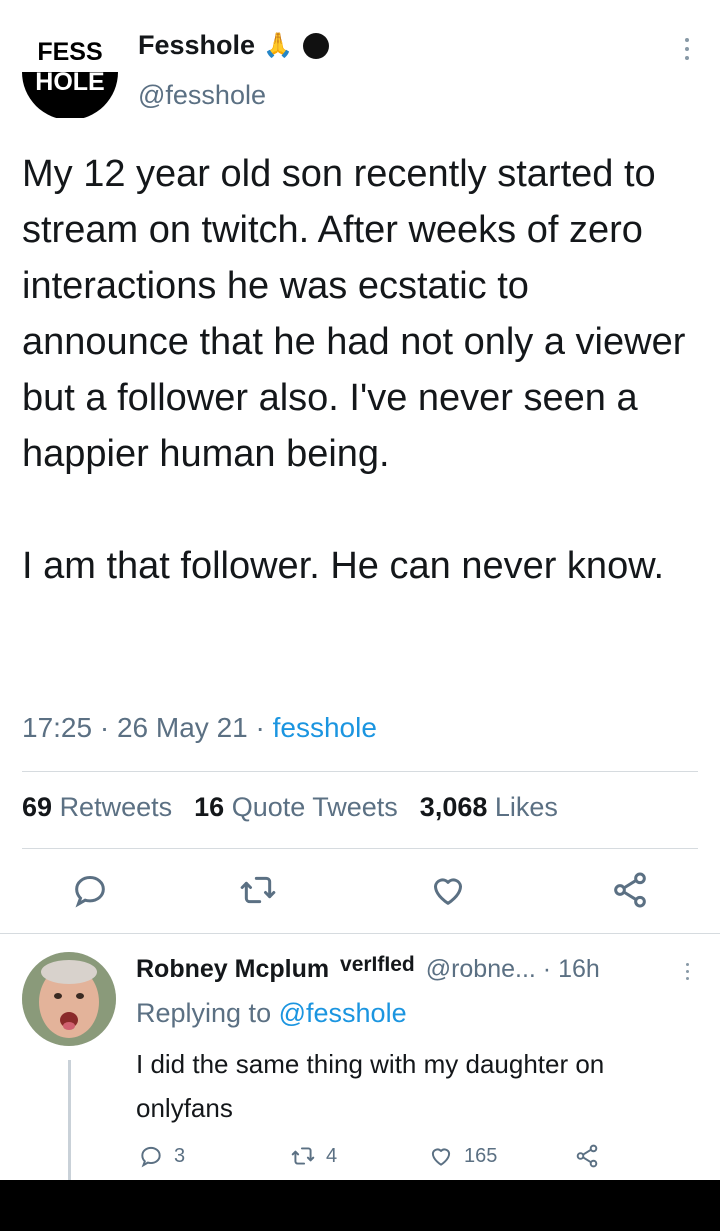 Image resolution: width=720 pixels, height=1231 pixels. I want to click on reply-retweet-button: 4, so click(313, 1156).